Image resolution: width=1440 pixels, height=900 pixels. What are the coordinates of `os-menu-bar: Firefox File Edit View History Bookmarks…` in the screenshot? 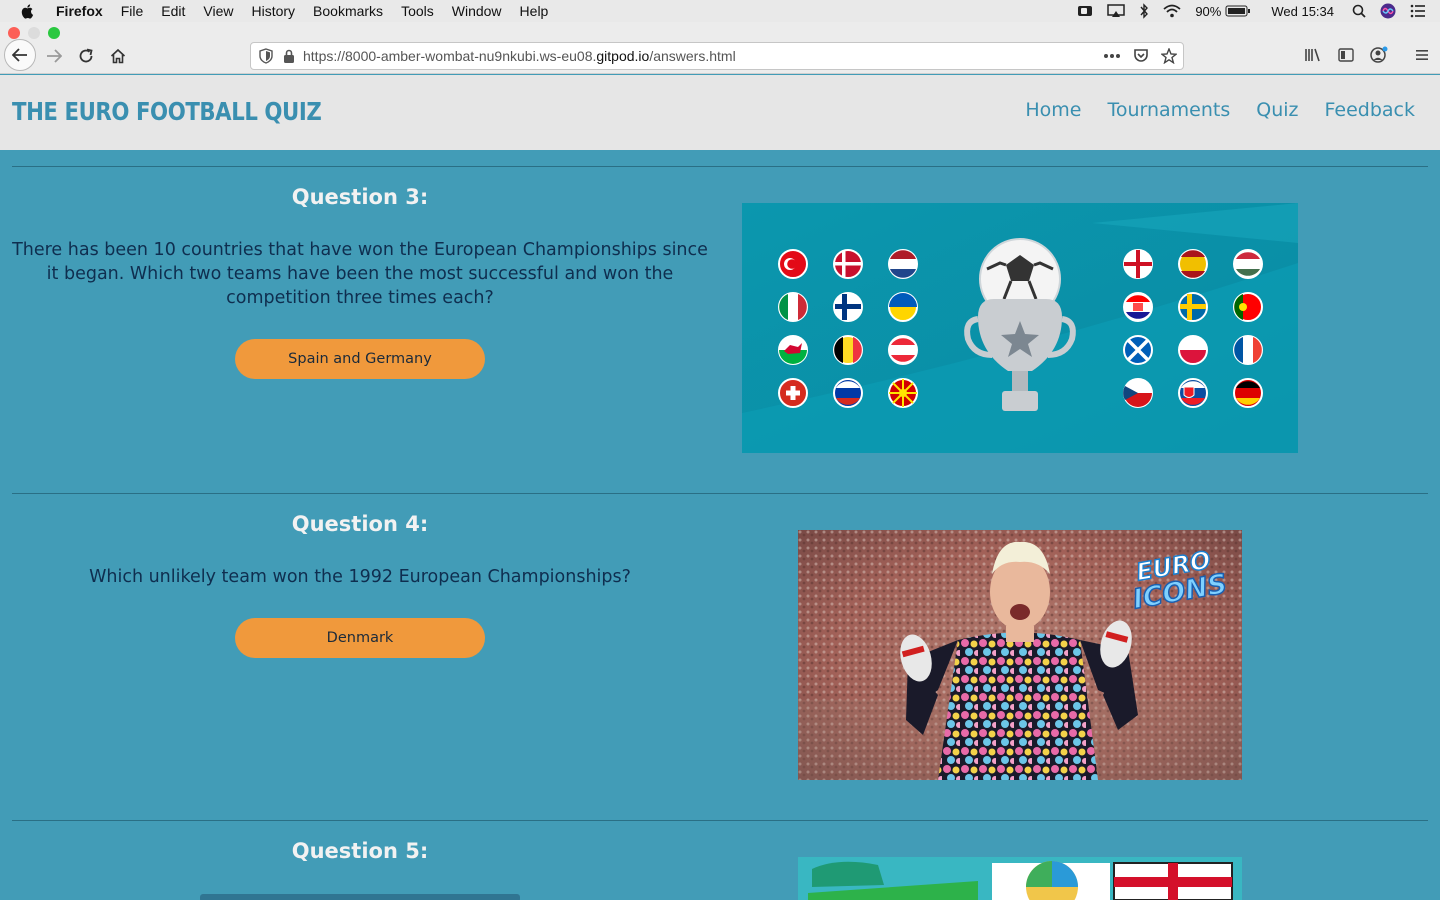 It's located at (720, 11).